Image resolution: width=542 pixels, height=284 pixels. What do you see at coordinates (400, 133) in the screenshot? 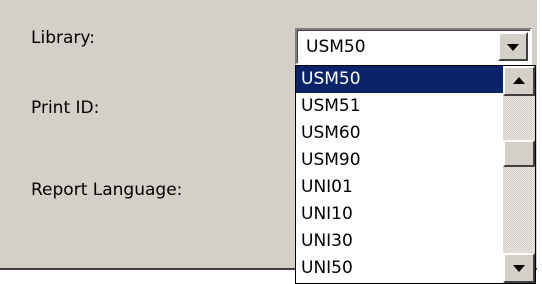
I see `dropdown-item: USM60` at bounding box center [400, 133].